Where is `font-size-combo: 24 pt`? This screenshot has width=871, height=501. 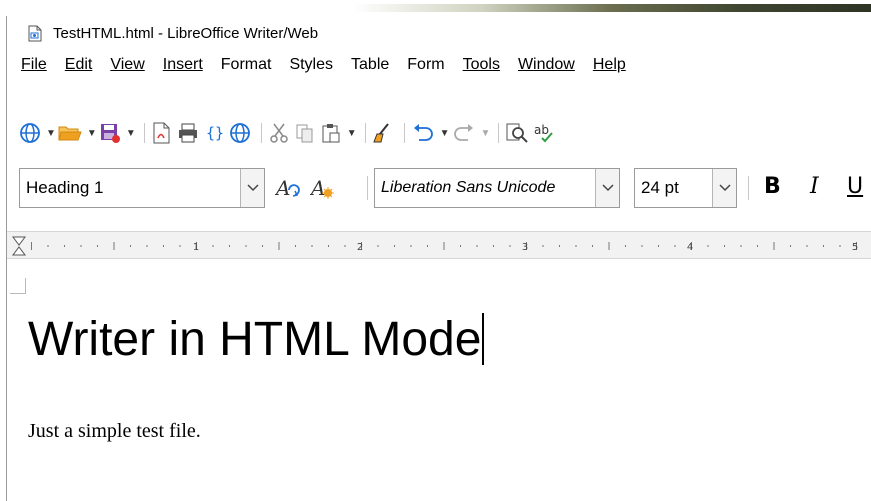
font-size-combo: 24 pt is located at coordinates (685, 188).